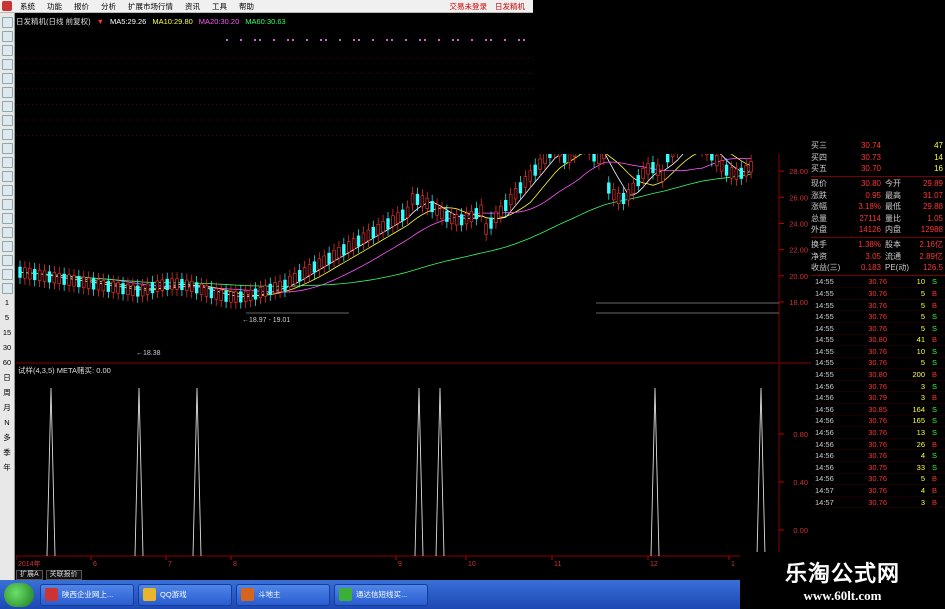 Image resolution: width=945 pixels, height=609 pixels. Describe the element at coordinates (469, 6) in the screenshot. I see `trade-login-status: 交易未登录` at that location.